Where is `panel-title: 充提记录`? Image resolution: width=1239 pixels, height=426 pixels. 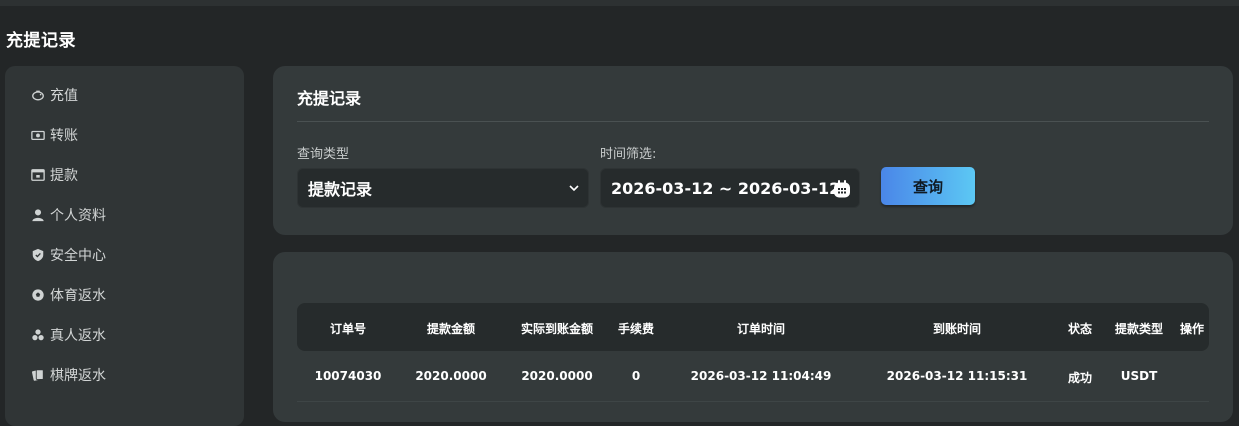 panel-title: 充提记录 is located at coordinates (329, 98).